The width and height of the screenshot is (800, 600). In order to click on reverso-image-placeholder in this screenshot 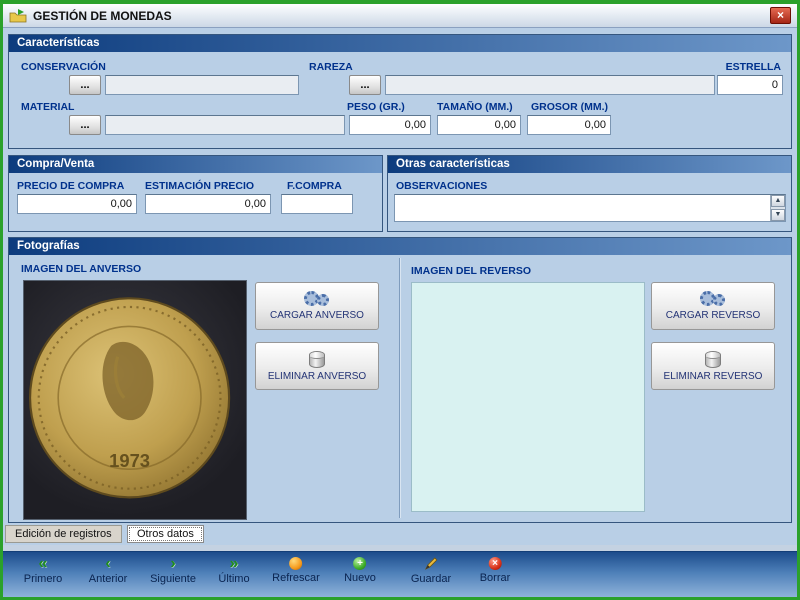, I will do `click(528, 397)`.